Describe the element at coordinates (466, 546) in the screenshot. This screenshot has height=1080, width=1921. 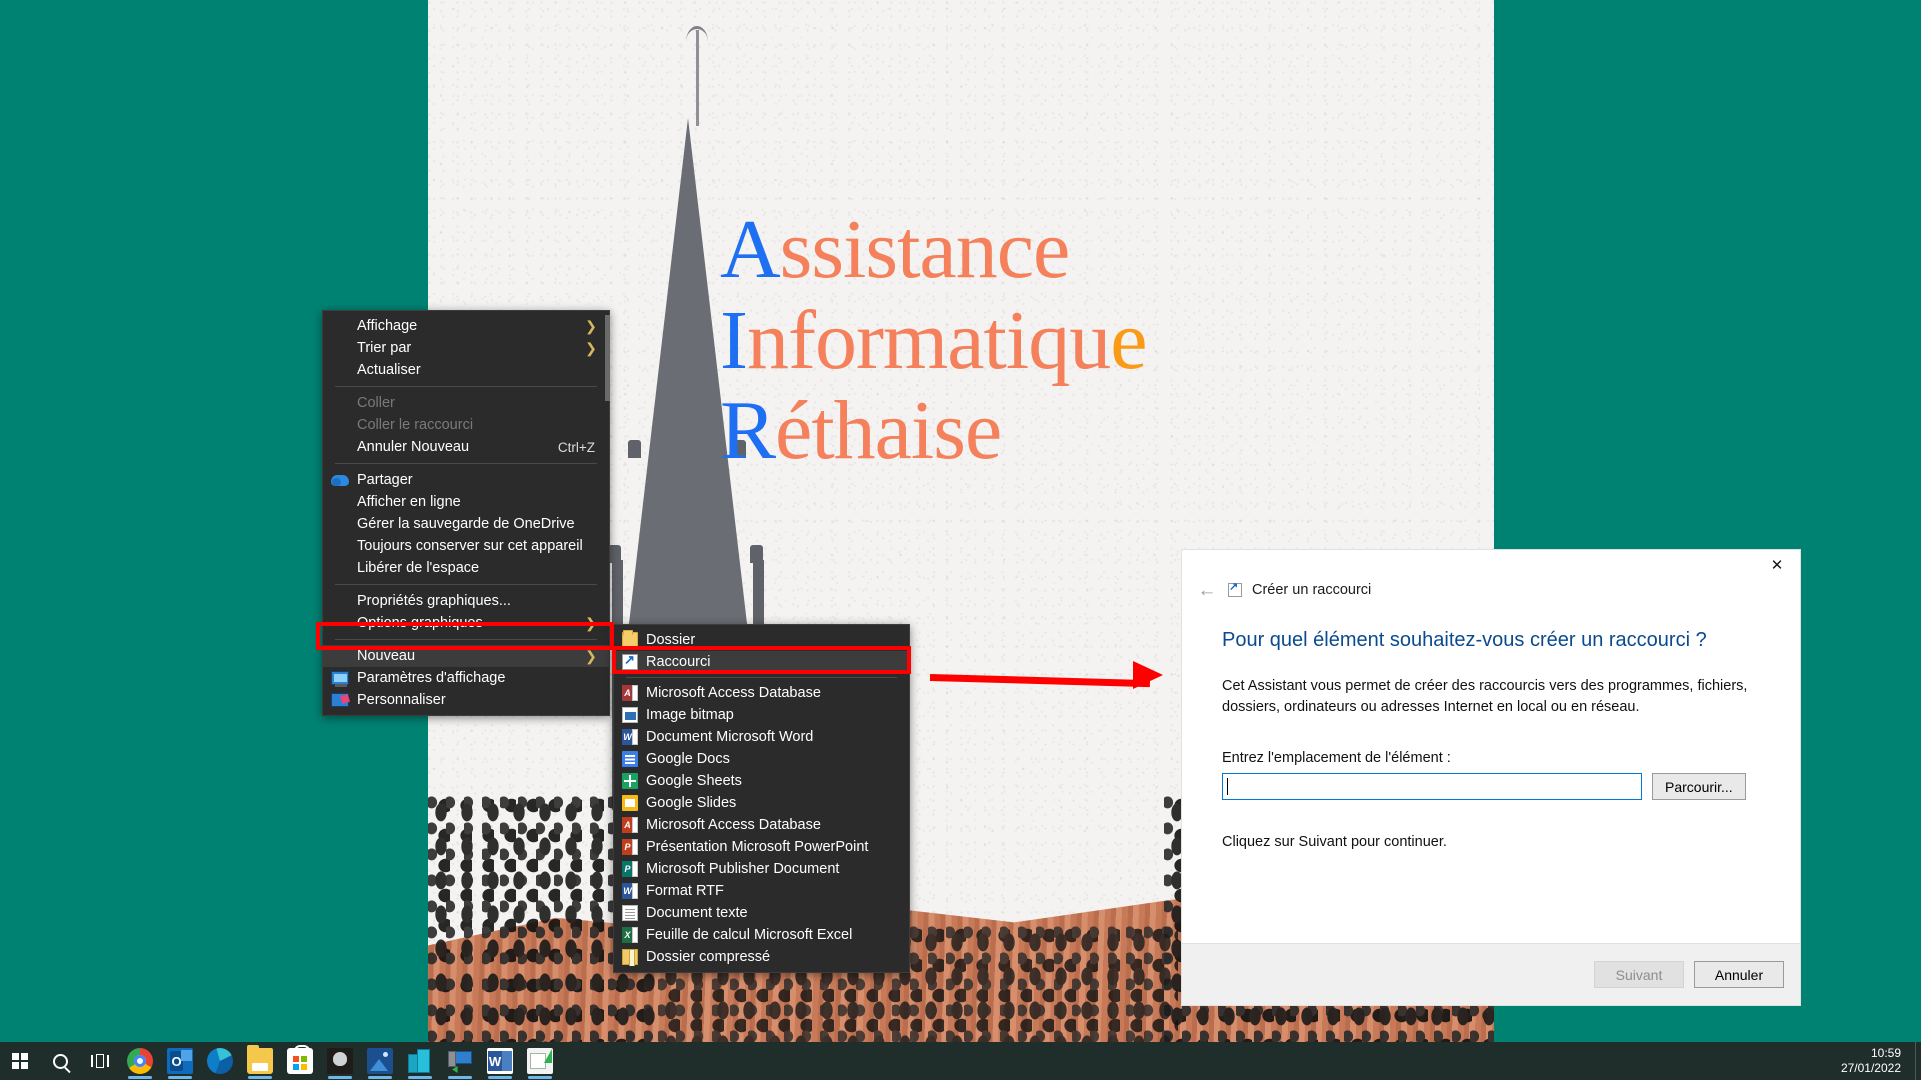
I see `context-menu-item-toujours-conserver: Toujours conserver sur cet appareil` at that location.